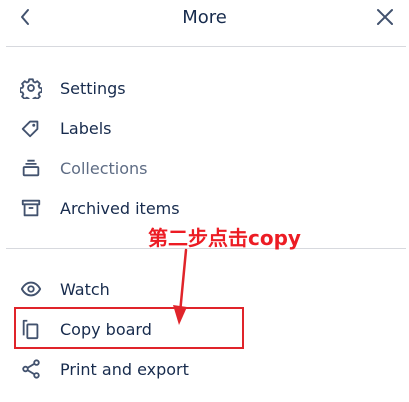 The height and width of the screenshot is (402, 409). What do you see at coordinates (85, 289) in the screenshot?
I see `menu-item-label: Watch` at bounding box center [85, 289].